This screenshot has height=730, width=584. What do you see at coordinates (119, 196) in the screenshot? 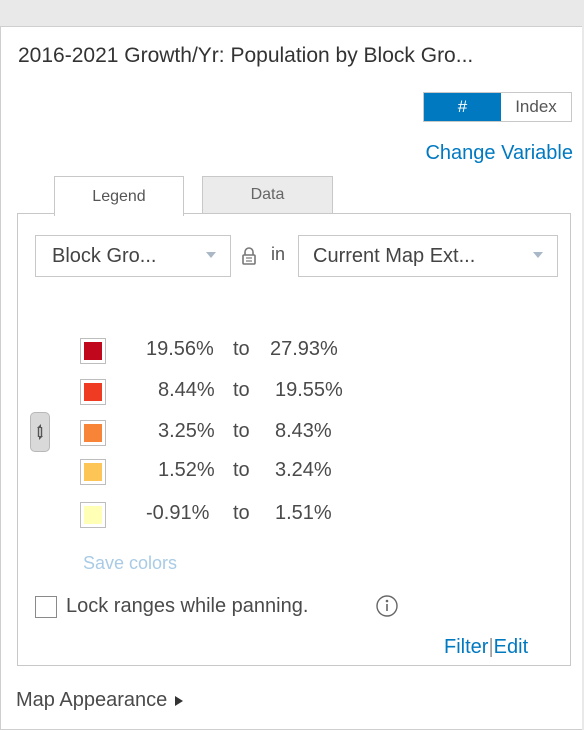
I see `tab-legend: Legend` at bounding box center [119, 196].